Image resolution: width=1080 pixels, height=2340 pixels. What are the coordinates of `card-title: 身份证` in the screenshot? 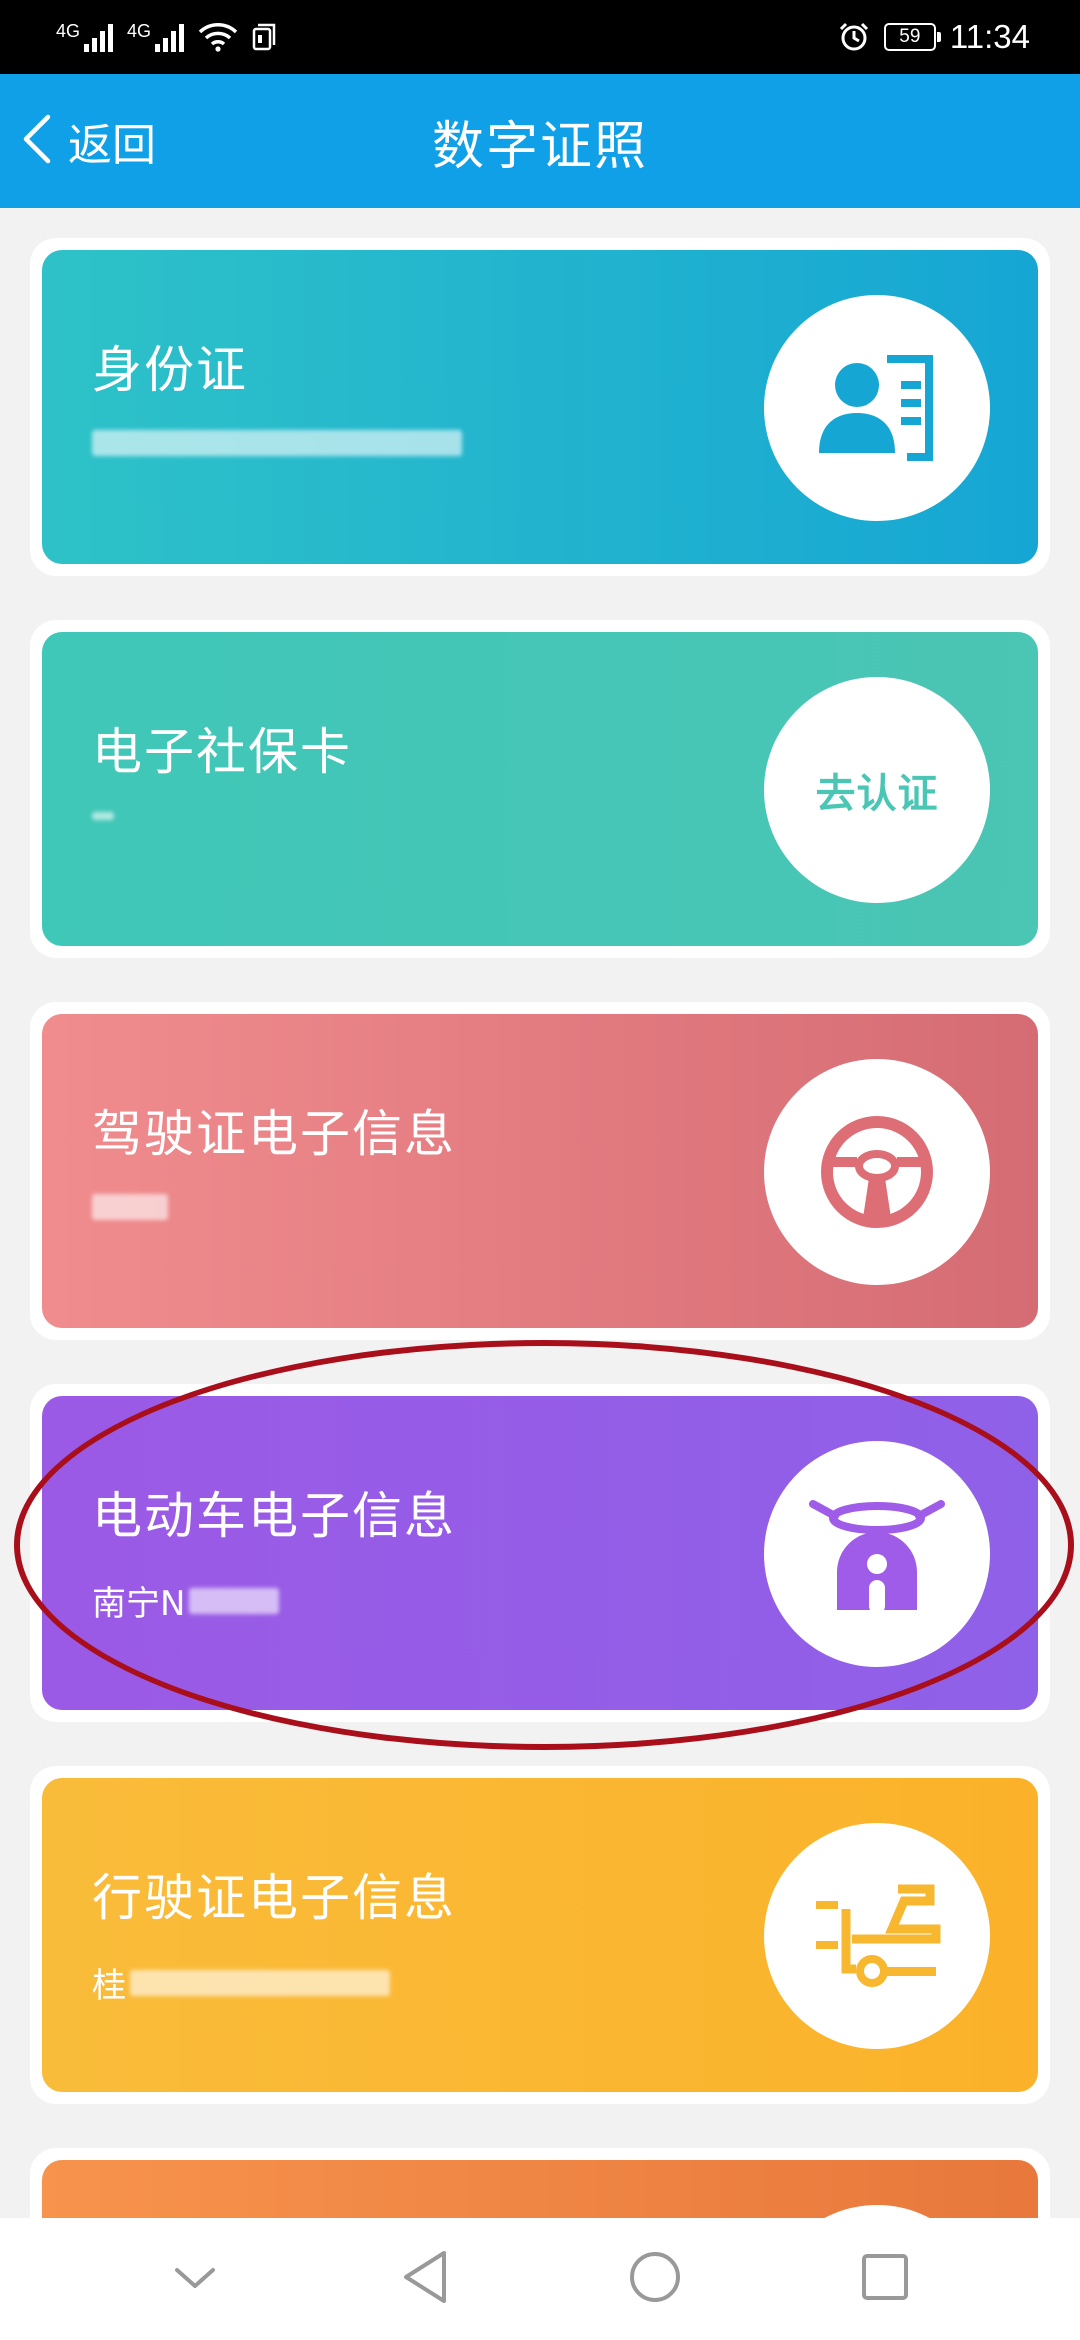 It's located at (170, 370).